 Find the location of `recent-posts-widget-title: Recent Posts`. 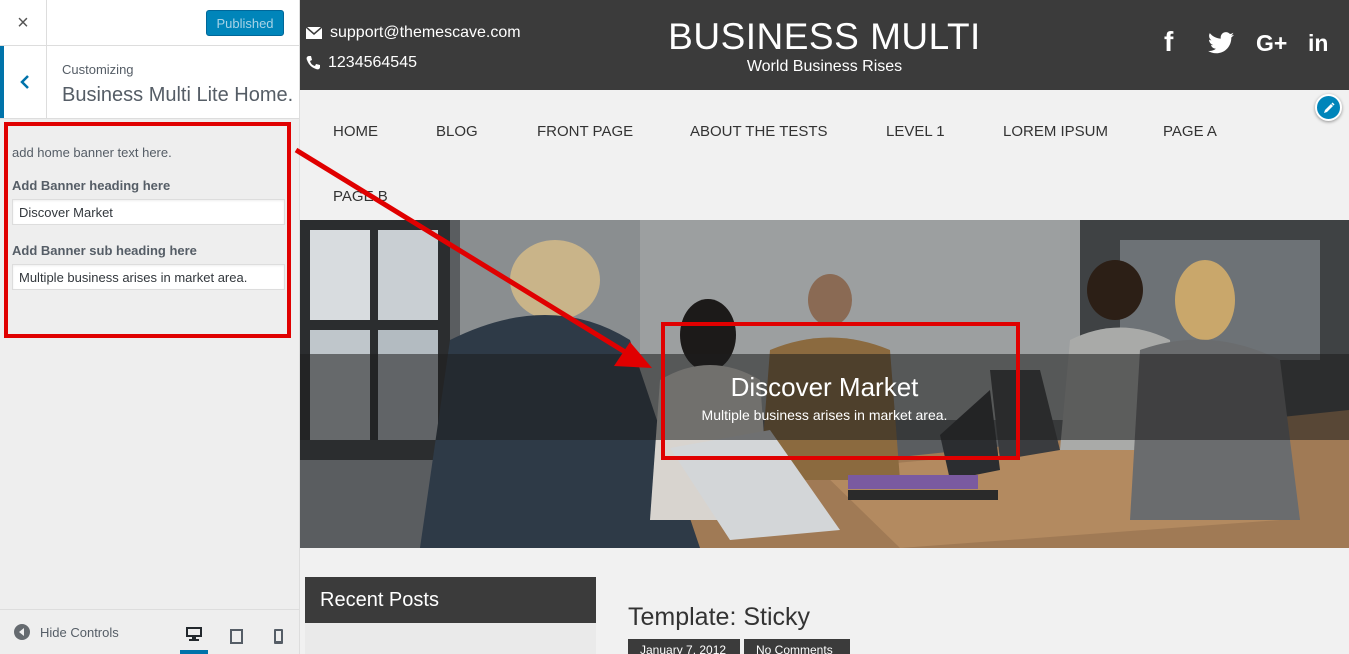

recent-posts-widget-title: Recent Posts is located at coordinates (450, 600).